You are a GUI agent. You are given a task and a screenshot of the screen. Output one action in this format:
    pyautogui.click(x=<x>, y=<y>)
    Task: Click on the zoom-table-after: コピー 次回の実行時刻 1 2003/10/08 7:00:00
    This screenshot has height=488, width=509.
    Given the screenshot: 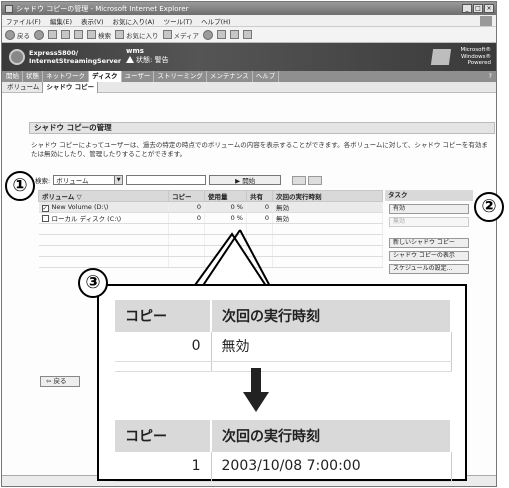 What is the action you would take?
    pyautogui.click(x=283, y=451)
    